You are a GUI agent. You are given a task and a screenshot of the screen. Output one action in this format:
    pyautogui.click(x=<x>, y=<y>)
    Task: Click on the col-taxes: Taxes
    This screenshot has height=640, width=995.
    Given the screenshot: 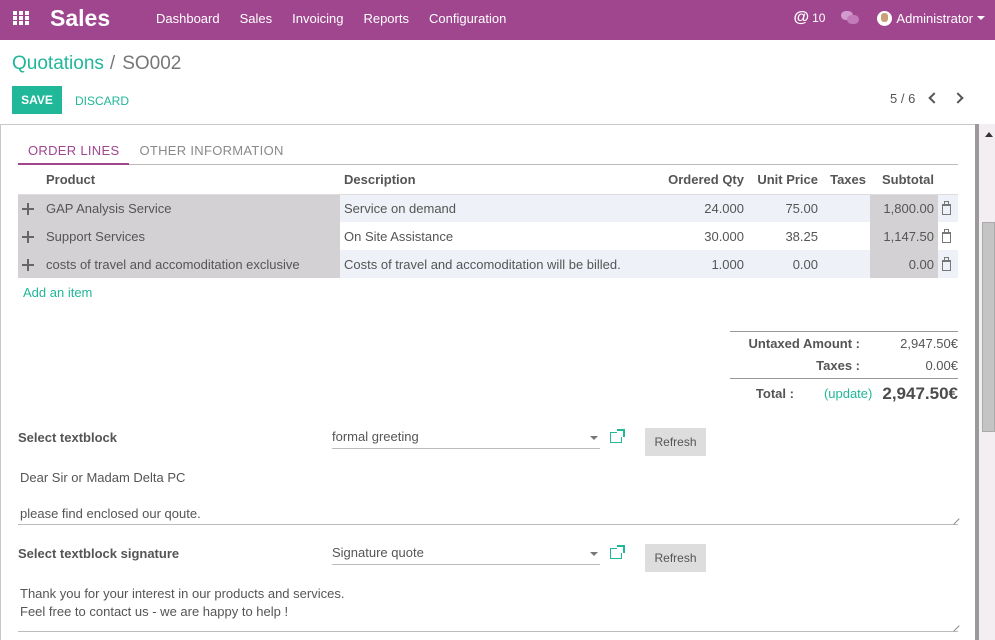 What is the action you would take?
    pyautogui.click(x=846, y=180)
    